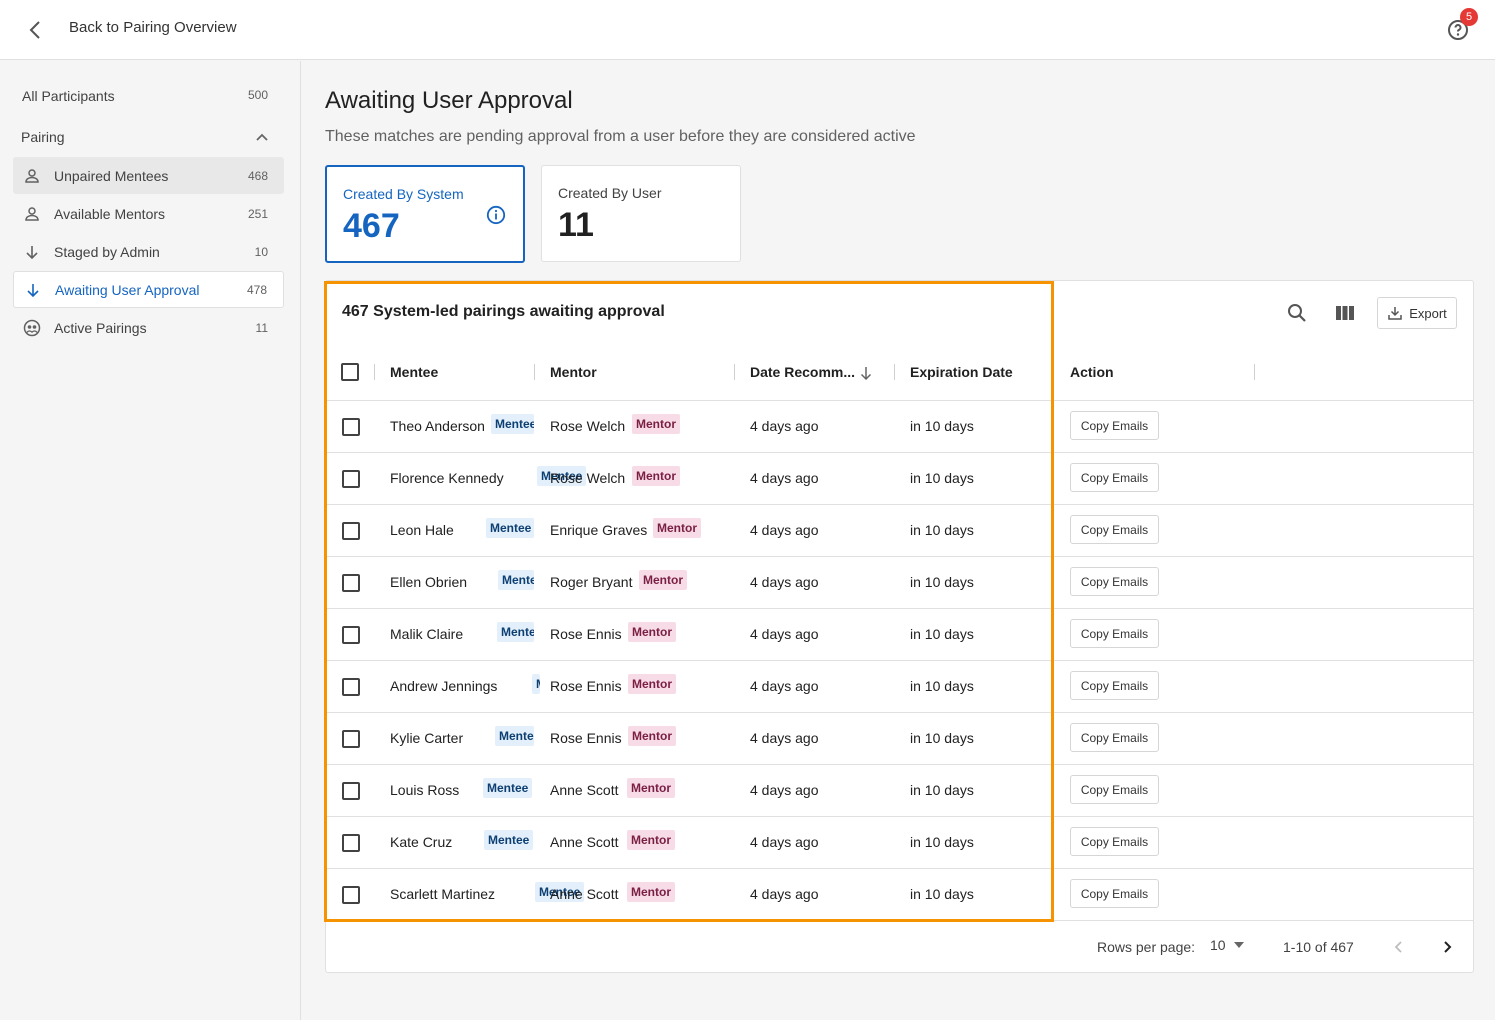  Describe the element at coordinates (43, 137) in the screenshot. I see `sidebar-group-label: Pairing` at that location.